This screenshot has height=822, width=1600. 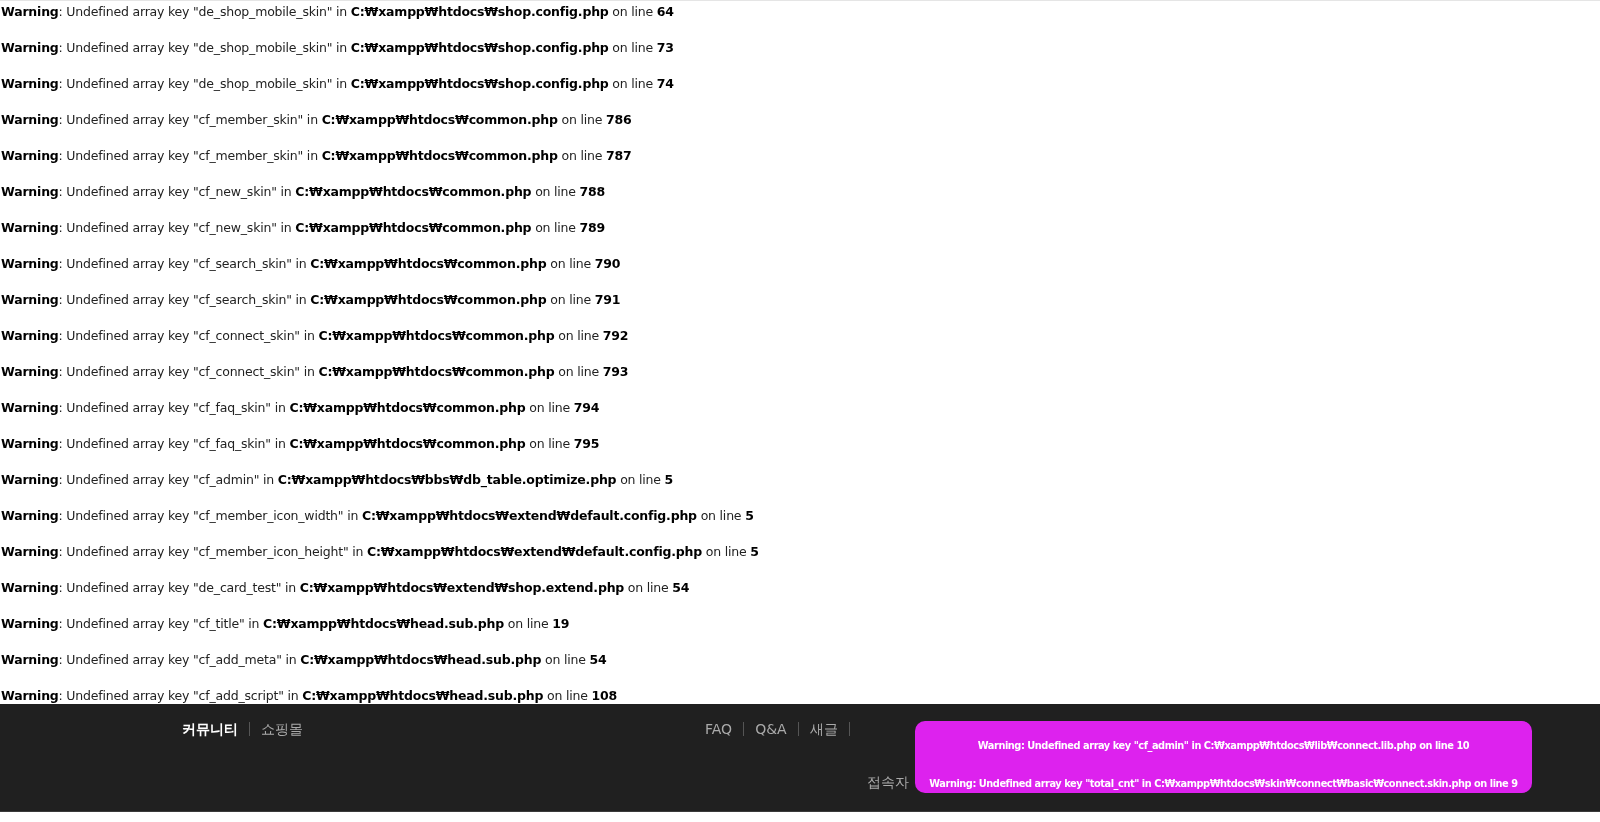 What do you see at coordinates (888, 783) in the screenshot?
I see `visitor-label: 접속자` at bounding box center [888, 783].